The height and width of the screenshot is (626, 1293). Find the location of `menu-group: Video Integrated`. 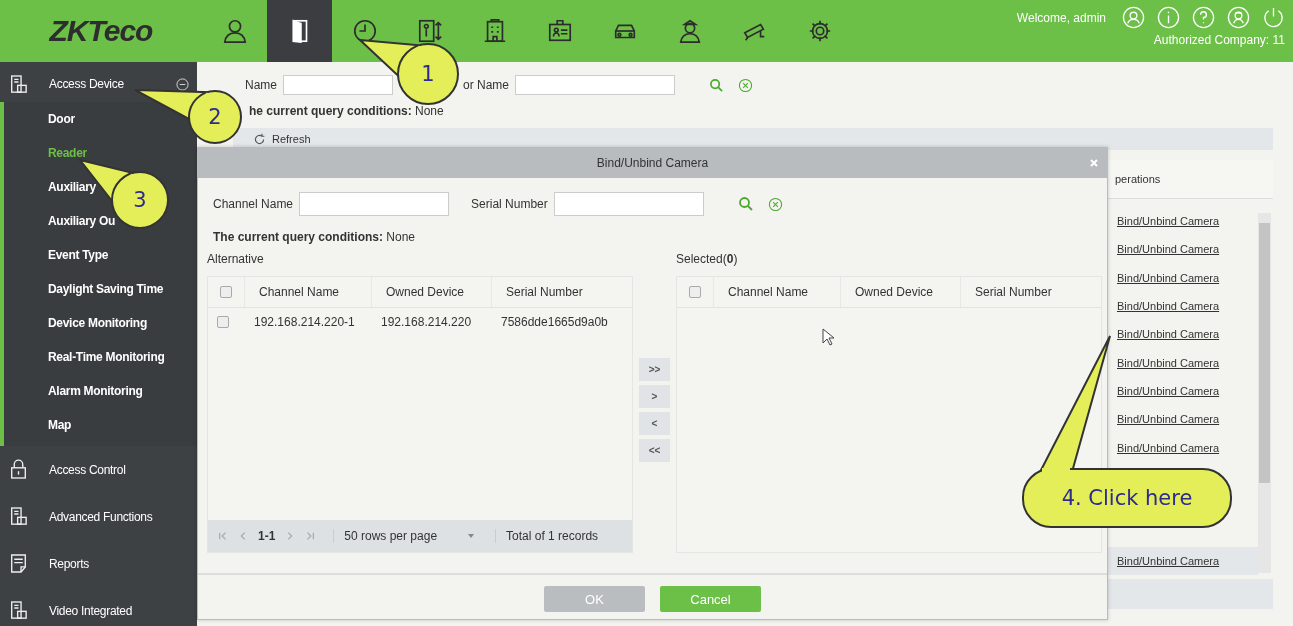

menu-group: Video Integrated is located at coordinates (91, 610).